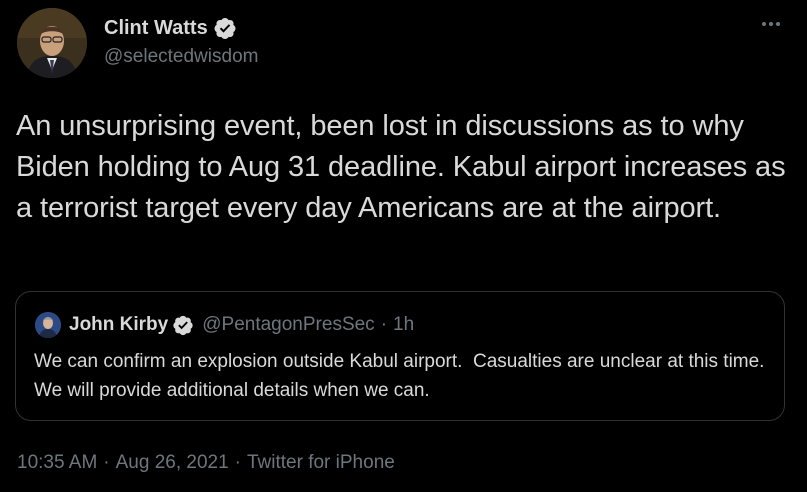 This screenshot has height=492, width=807. I want to click on author-handle: @selectedwisdom, so click(181, 57).